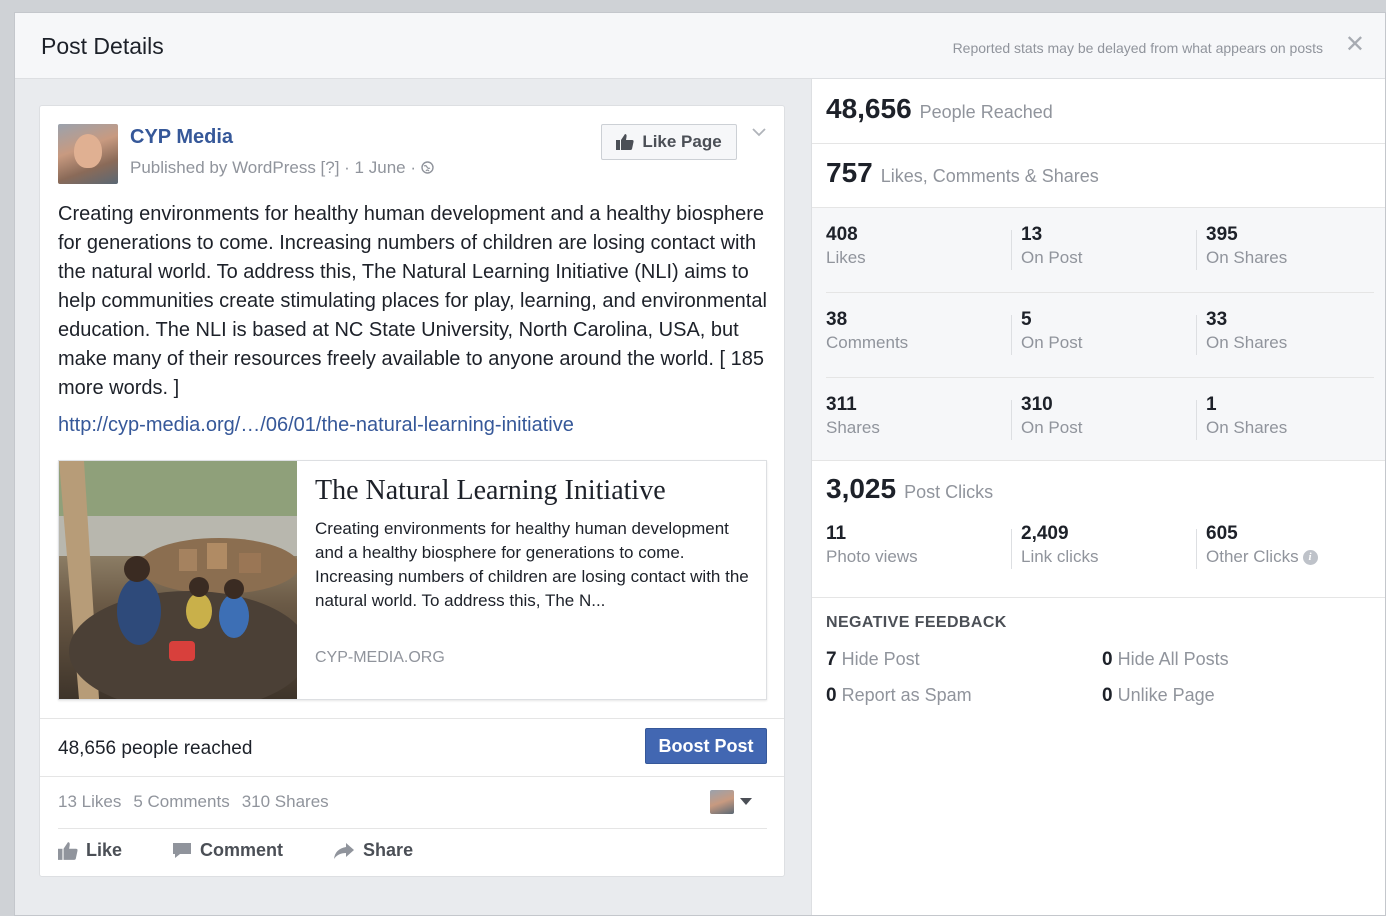 The image size is (1386, 916). I want to click on post-meta: Published by WordPress [?] · 1 June ·, so click(282, 168).